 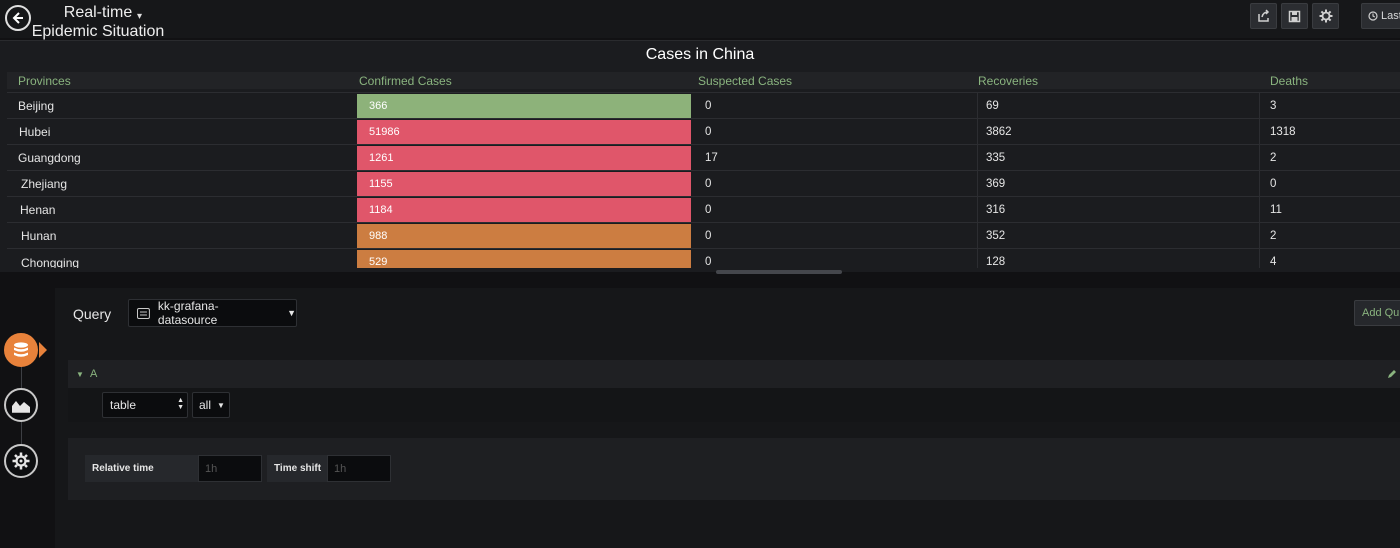 I want to click on datasource-icon, so click(x=143, y=313).